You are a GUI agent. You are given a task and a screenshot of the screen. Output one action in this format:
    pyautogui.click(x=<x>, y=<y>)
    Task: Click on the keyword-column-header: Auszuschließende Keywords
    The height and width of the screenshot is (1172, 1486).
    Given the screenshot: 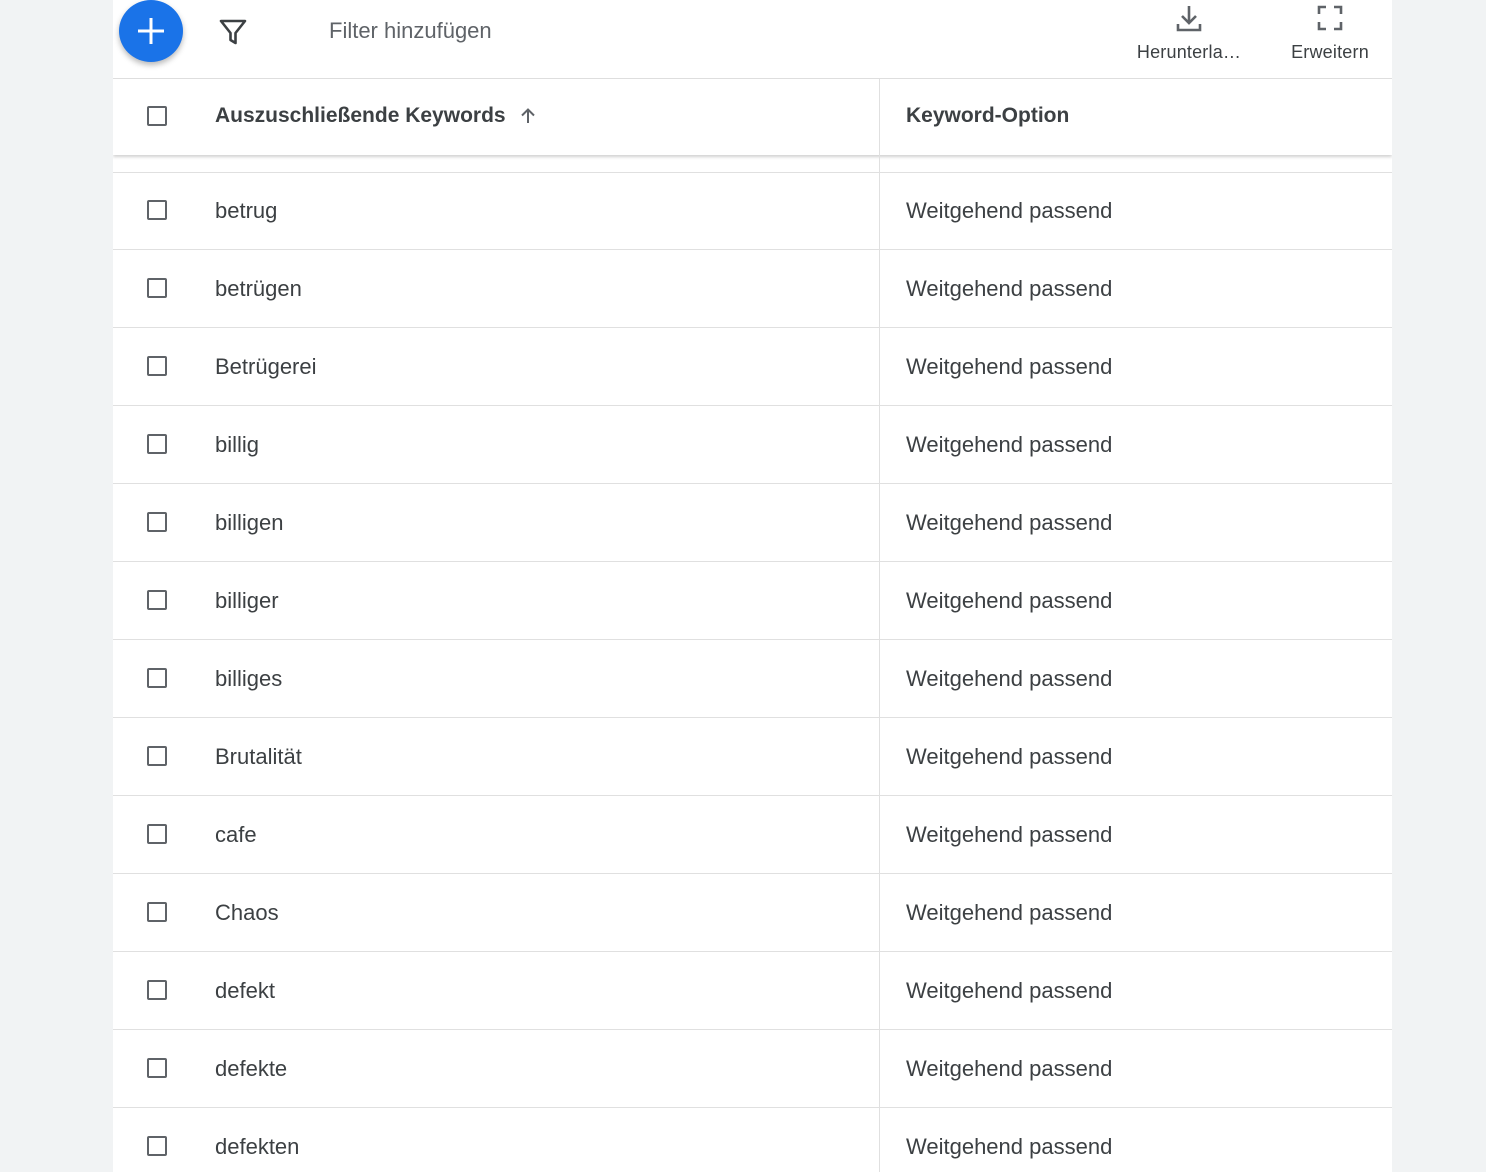 What is the action you would take?
    pyautogui.click(x=376, y=116)
    